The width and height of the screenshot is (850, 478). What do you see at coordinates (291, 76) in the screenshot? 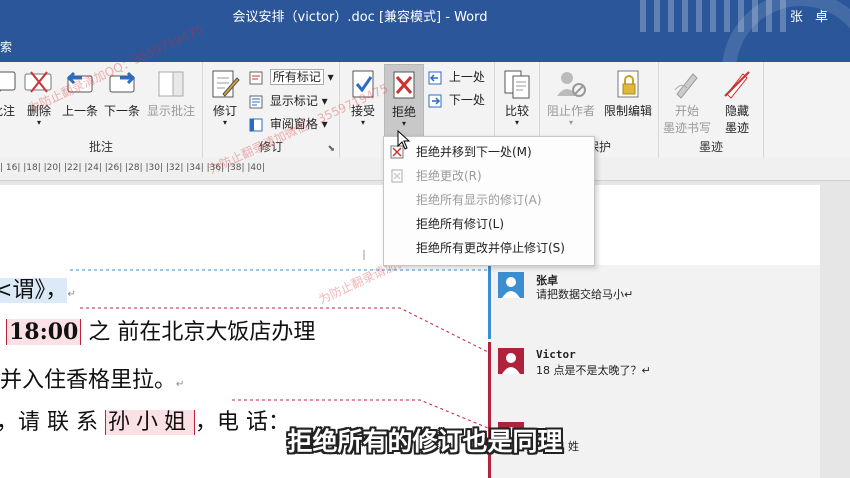
I see `display-for-review-dropdown: 所有标记 ▾` at bounding box center [291, 76].